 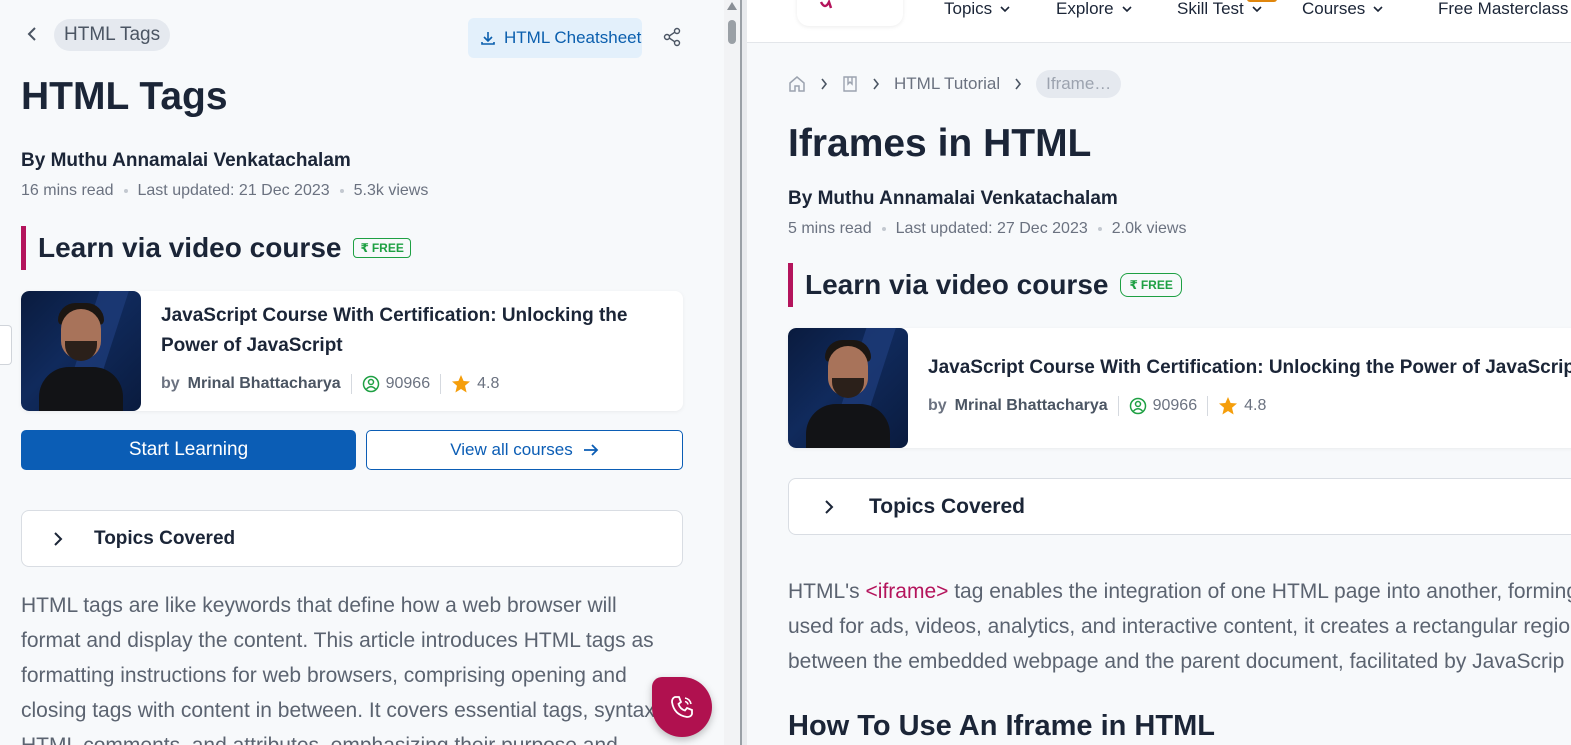 I want to click on cheatsheet-button: HTML Cheatsheet, so click(x=555, y=38).